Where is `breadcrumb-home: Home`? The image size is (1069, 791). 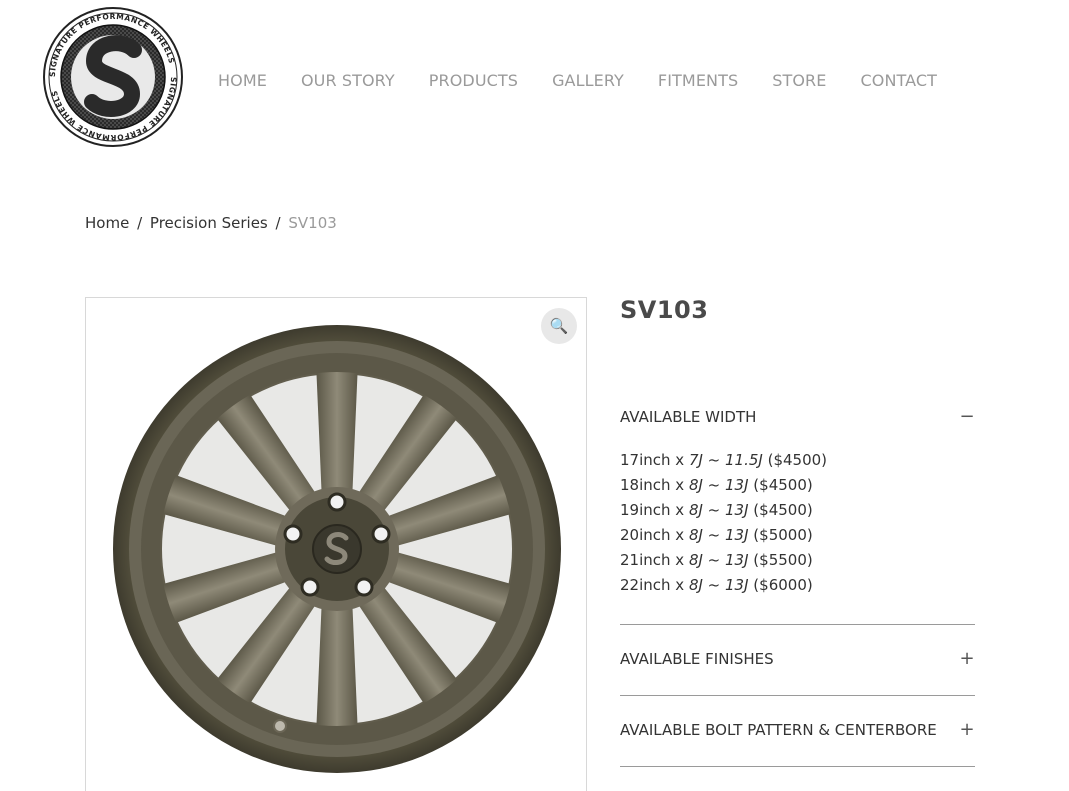 breadcrumb-home: Home is located at coordinates (107, 223).